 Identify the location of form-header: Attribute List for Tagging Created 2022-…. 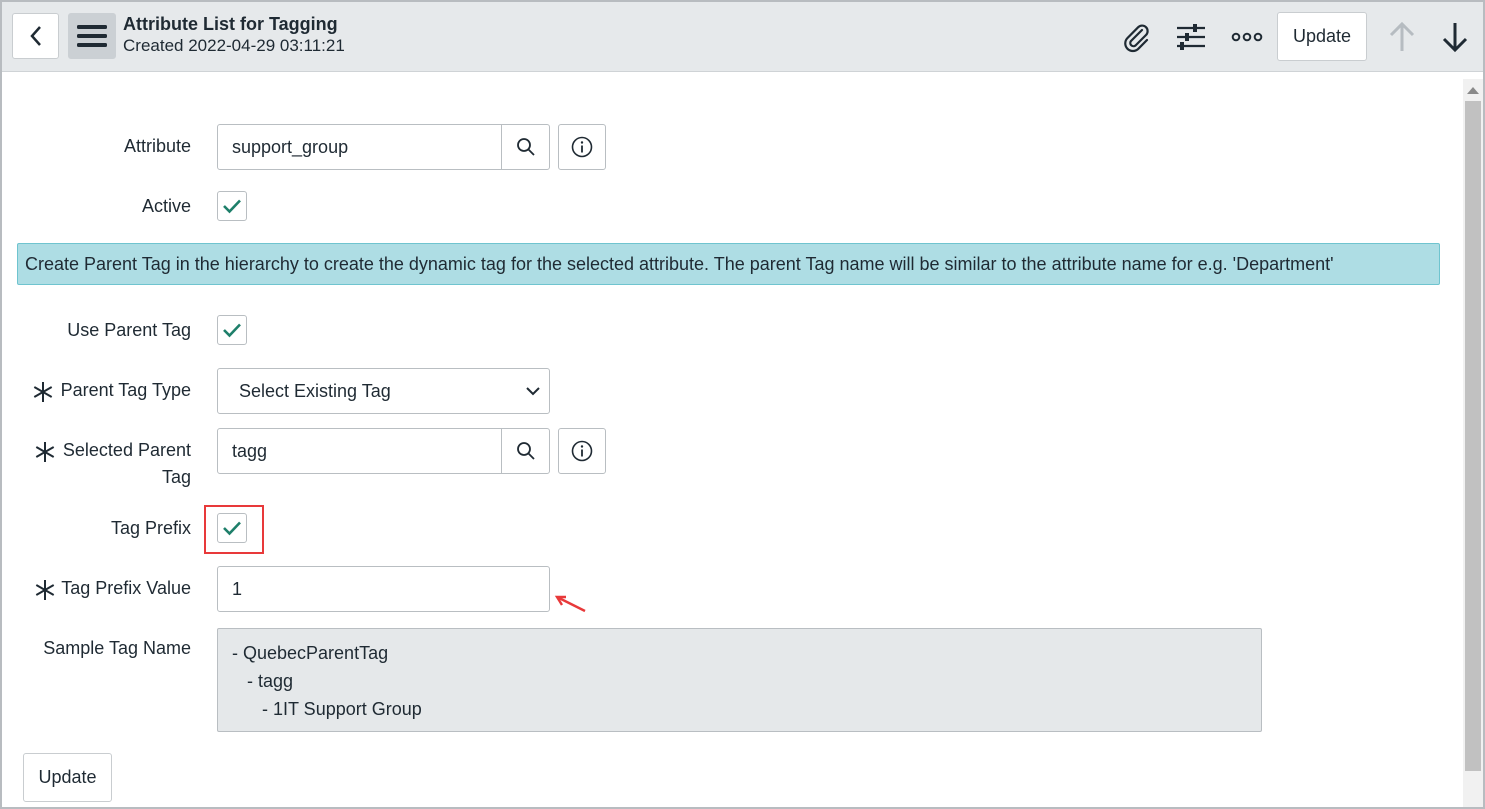
(742, 37).